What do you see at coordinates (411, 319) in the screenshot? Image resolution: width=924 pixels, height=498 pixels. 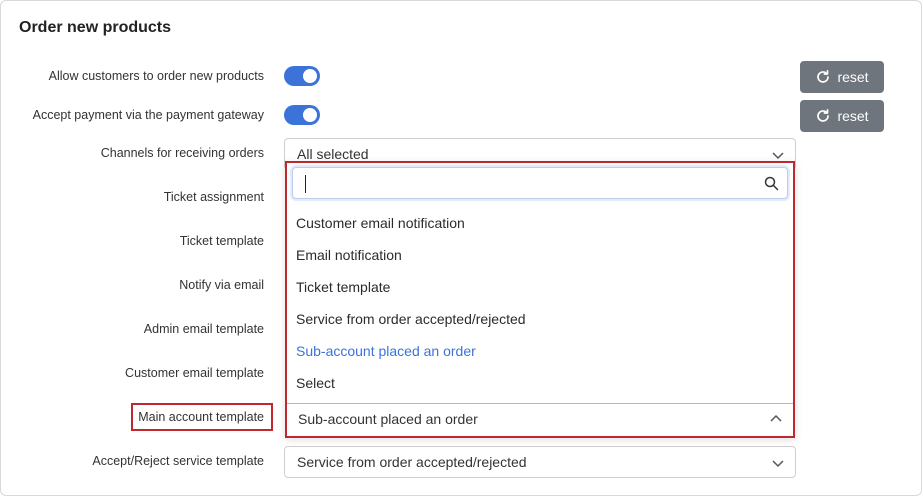 I see `dropdown-option: Service from order accepted/rejected` at bounding box center [411, 319].